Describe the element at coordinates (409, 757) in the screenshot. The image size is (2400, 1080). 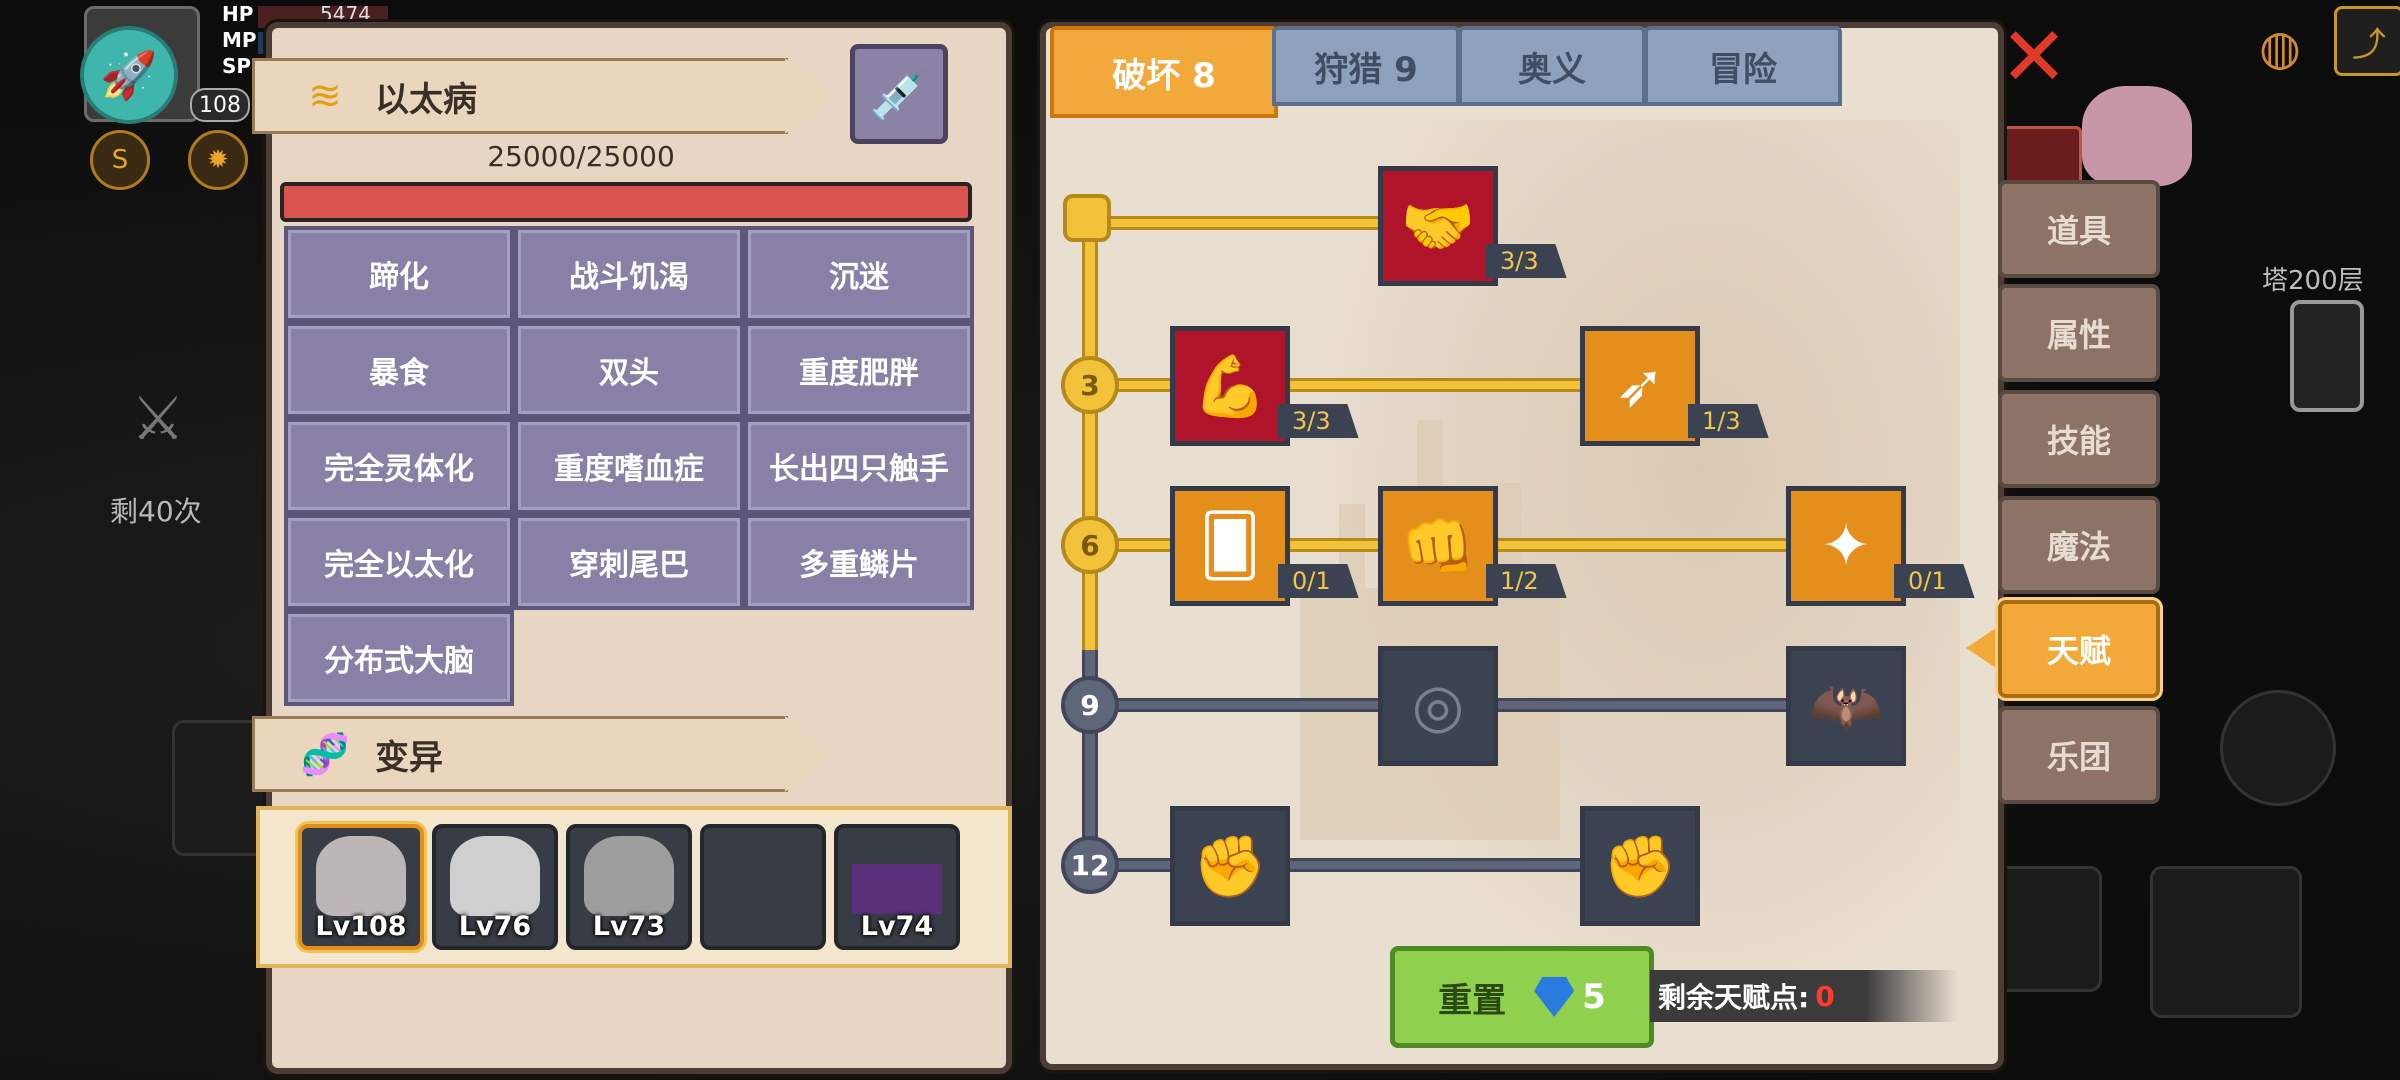
I see `mutation-title: 变异` at that location.